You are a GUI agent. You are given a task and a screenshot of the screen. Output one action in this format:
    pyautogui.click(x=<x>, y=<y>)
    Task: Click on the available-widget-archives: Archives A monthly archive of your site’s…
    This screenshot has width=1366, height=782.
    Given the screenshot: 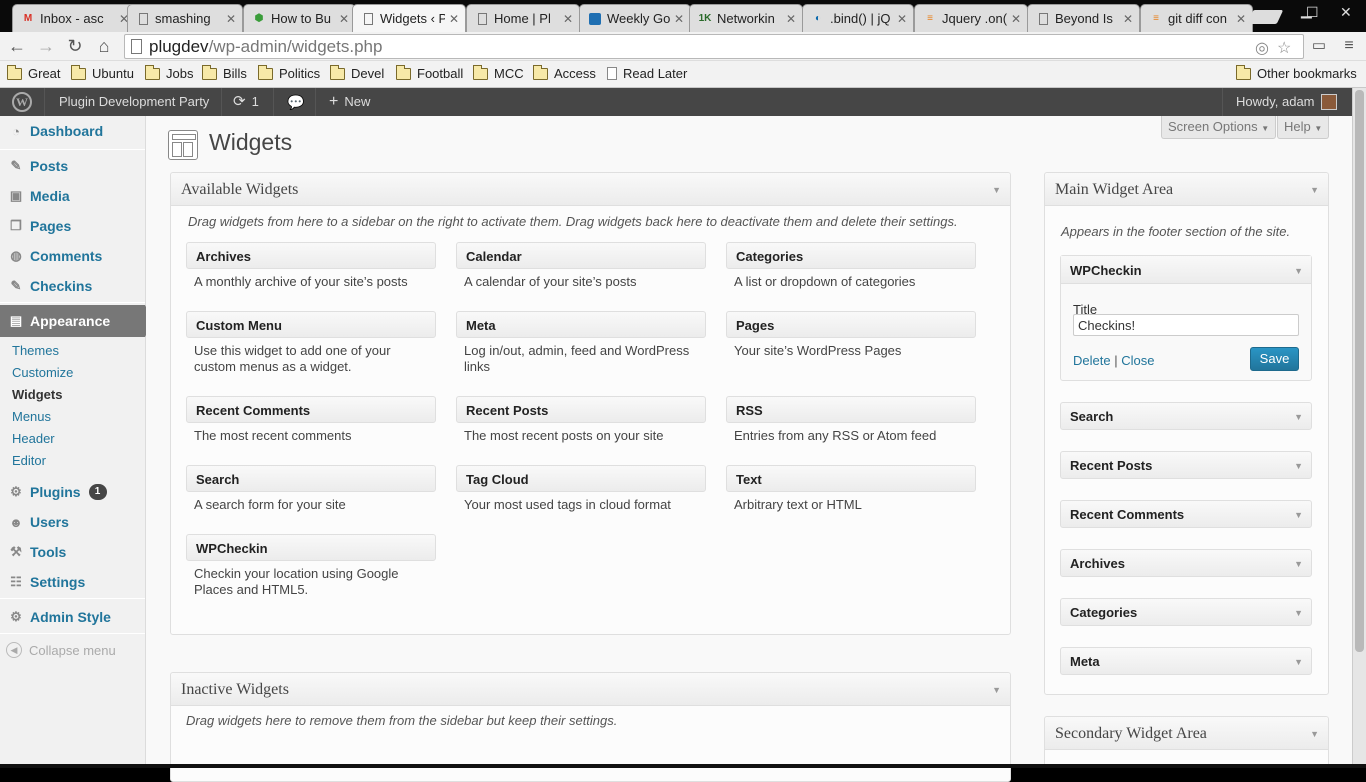 What is the action you would take?
    pyautogui.click(x=311, y=268)
    